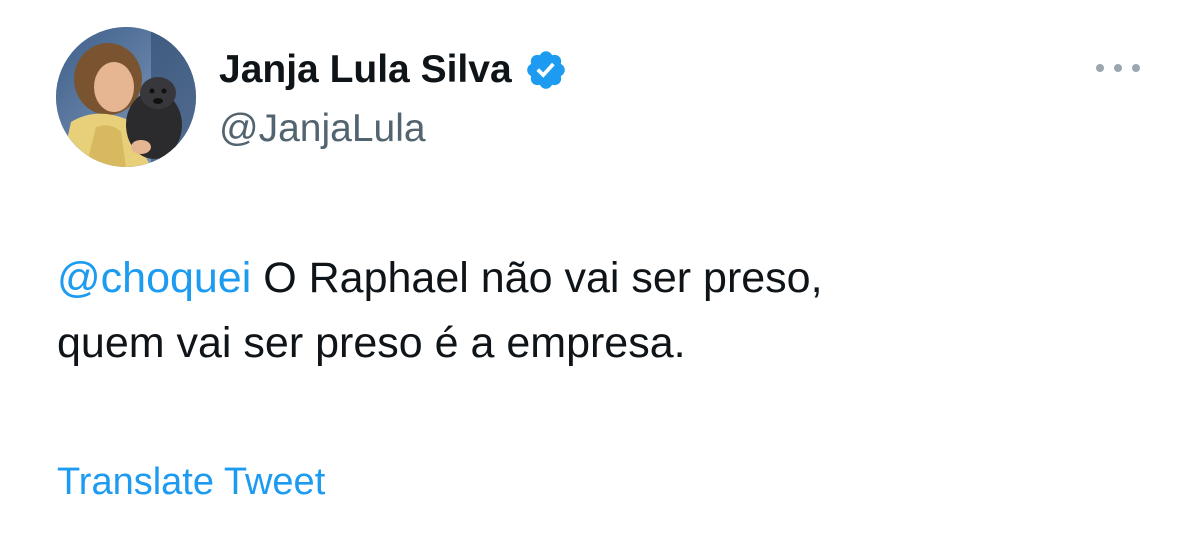 The height and width of the screenshot is (555, 1200). I want to click on more-options-icon, so click(1118, 68).